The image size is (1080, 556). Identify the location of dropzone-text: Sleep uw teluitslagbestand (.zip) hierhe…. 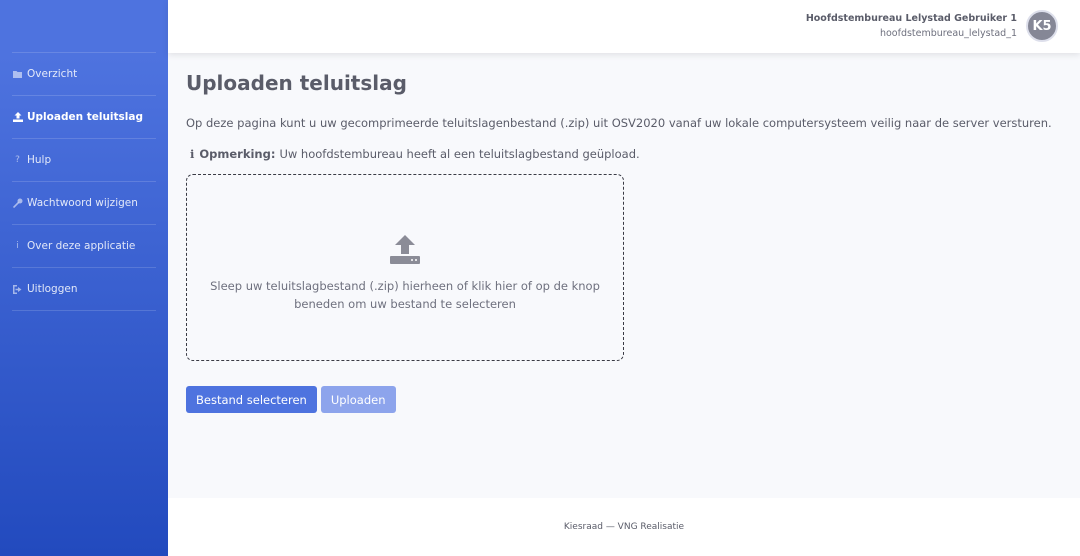
(405, 294).